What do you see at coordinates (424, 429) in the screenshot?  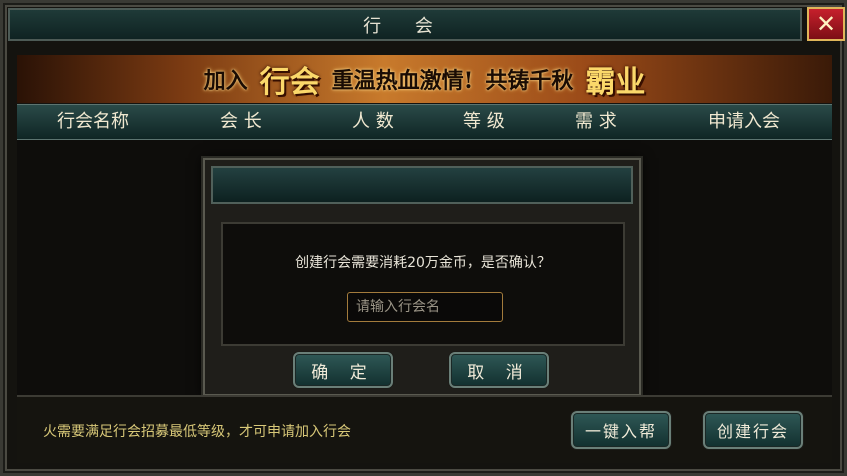 I see `guild-footer: 火需要满足行会招募最低等级，才可申请加入行会 一键入帮 创建行会` at bounding box center [424, 429].